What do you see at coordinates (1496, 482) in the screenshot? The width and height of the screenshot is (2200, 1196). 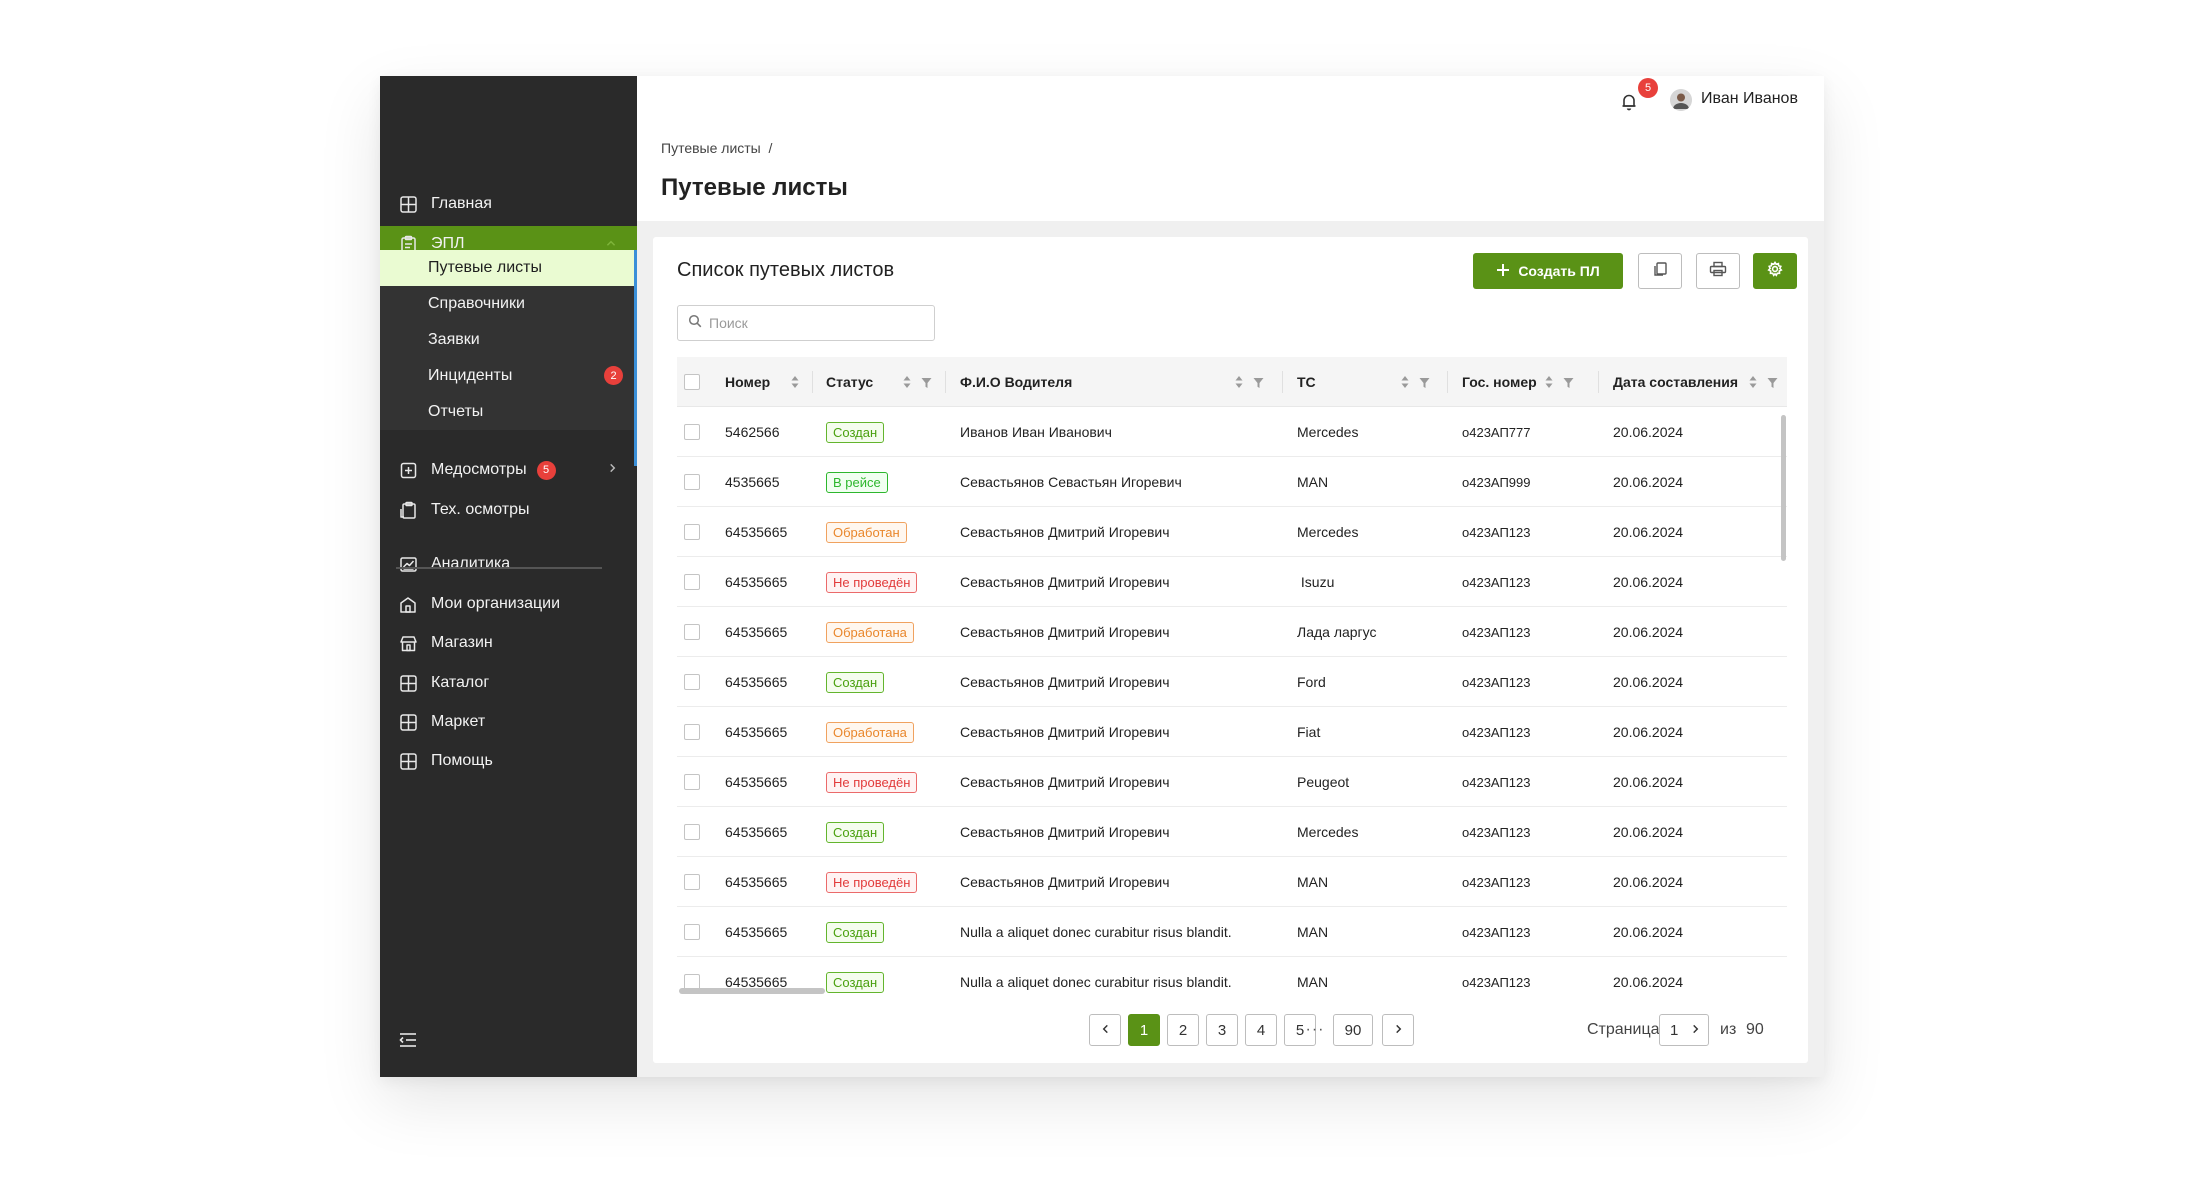 I see `cell-plate: о423АП999` at bounding box center [1496, 482].